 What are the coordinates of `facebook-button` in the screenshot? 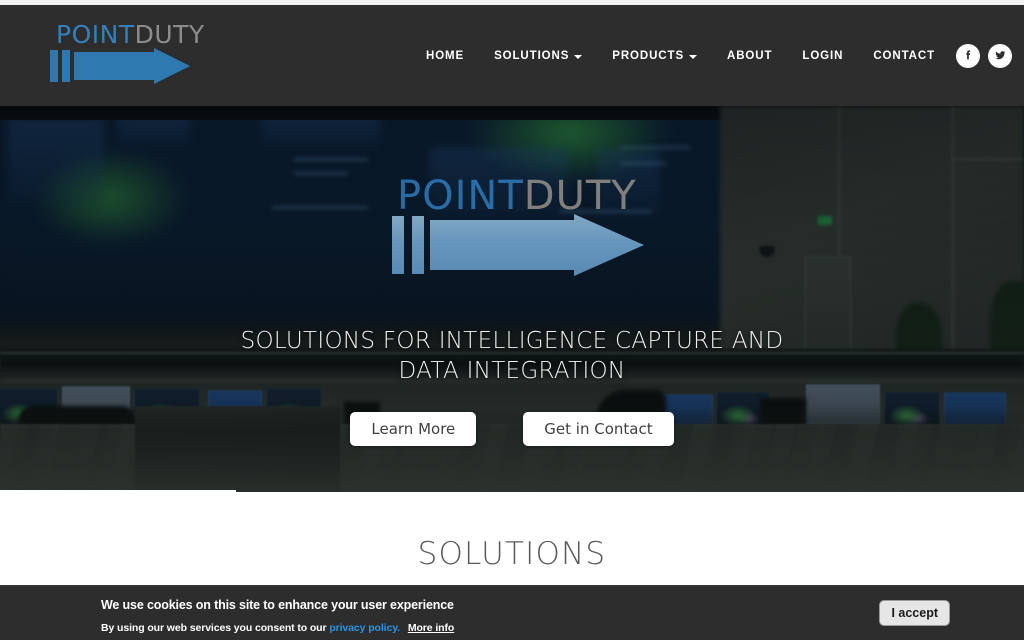 It's located at (968, 55).